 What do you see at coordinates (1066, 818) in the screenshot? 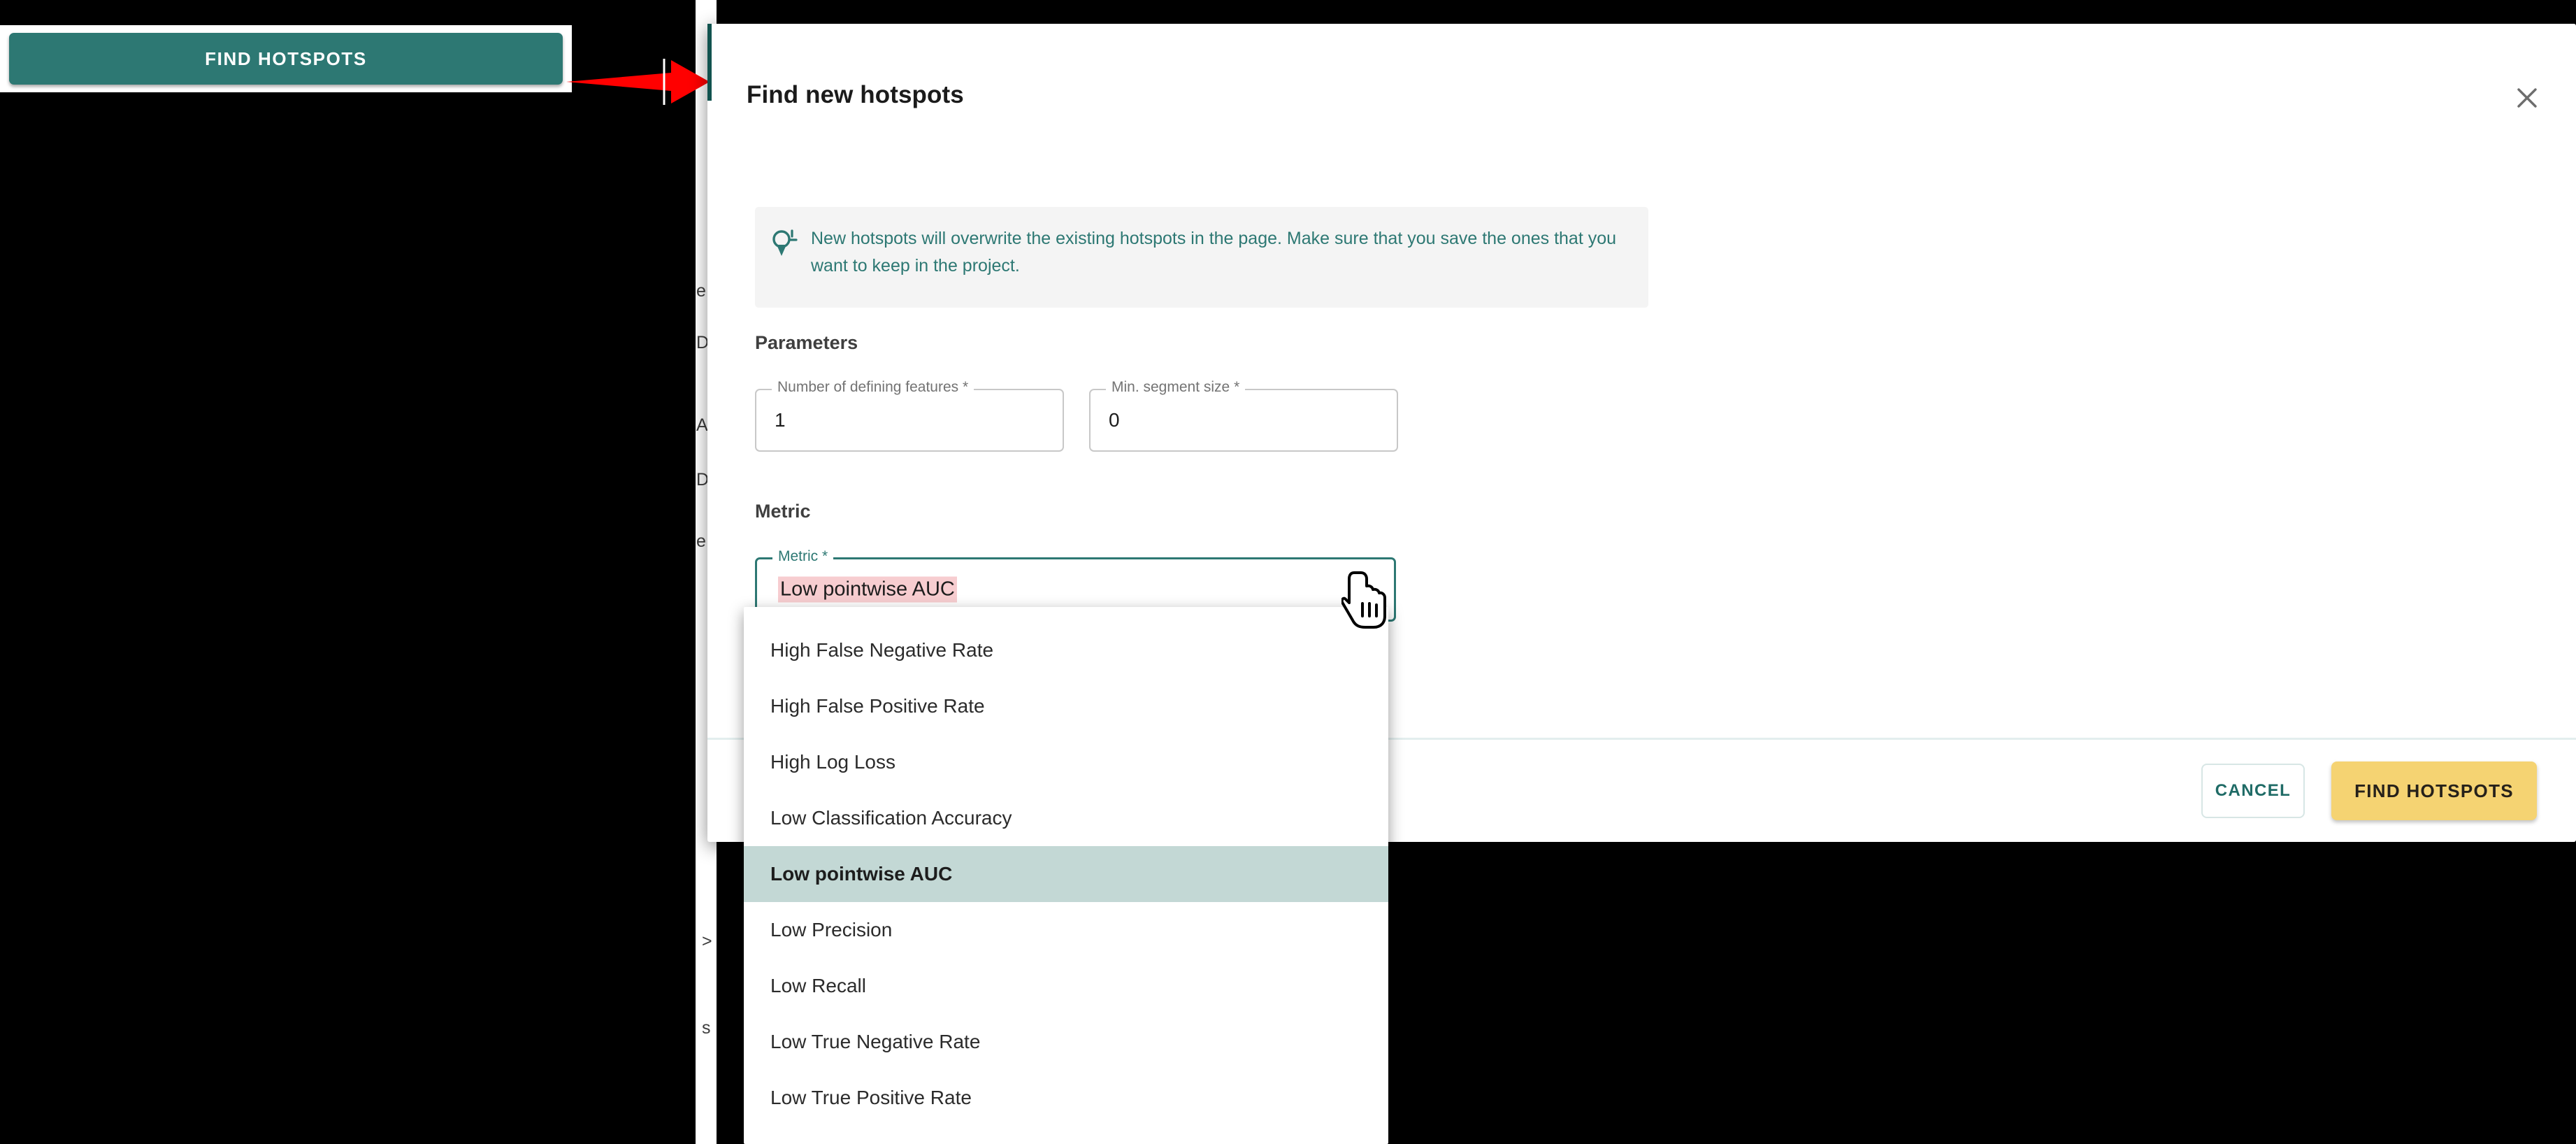
I see `dropdown-option: Low Classification Accuracy` at bounding box center [1066, 818].